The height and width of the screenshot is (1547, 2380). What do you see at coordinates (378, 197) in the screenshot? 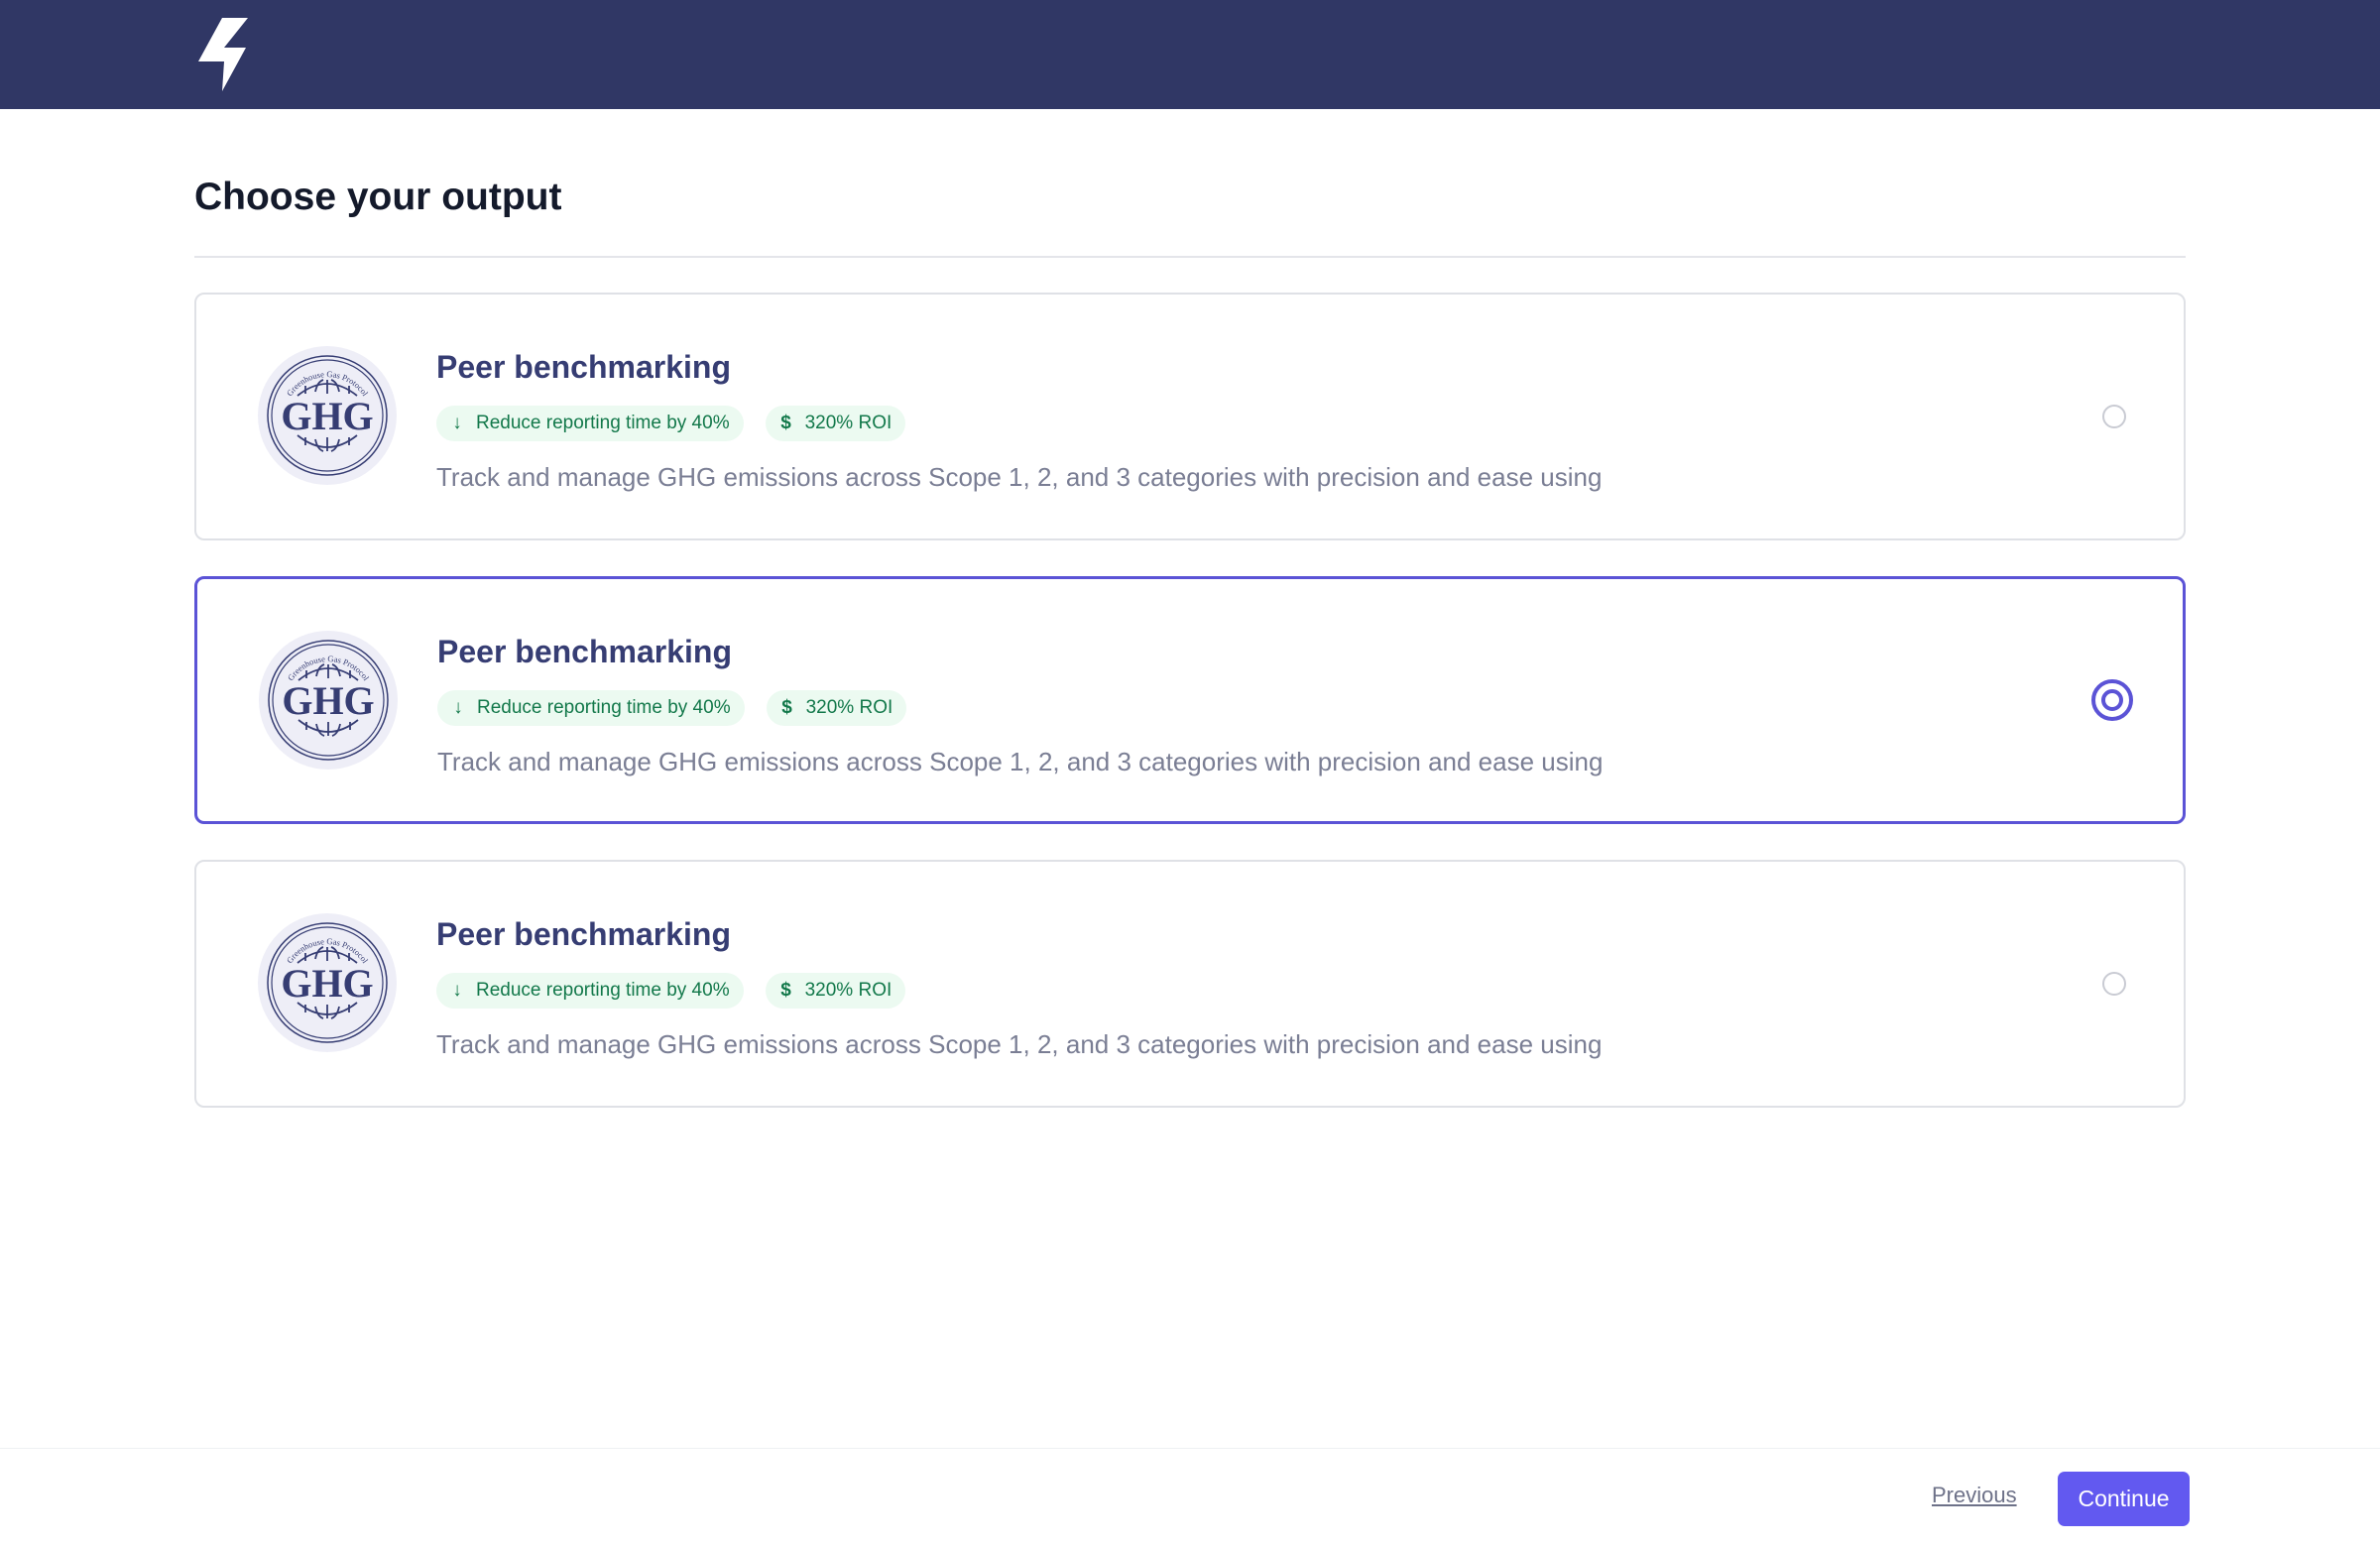
I see `page-title: Choose your output` at bounding box center [378, 197].